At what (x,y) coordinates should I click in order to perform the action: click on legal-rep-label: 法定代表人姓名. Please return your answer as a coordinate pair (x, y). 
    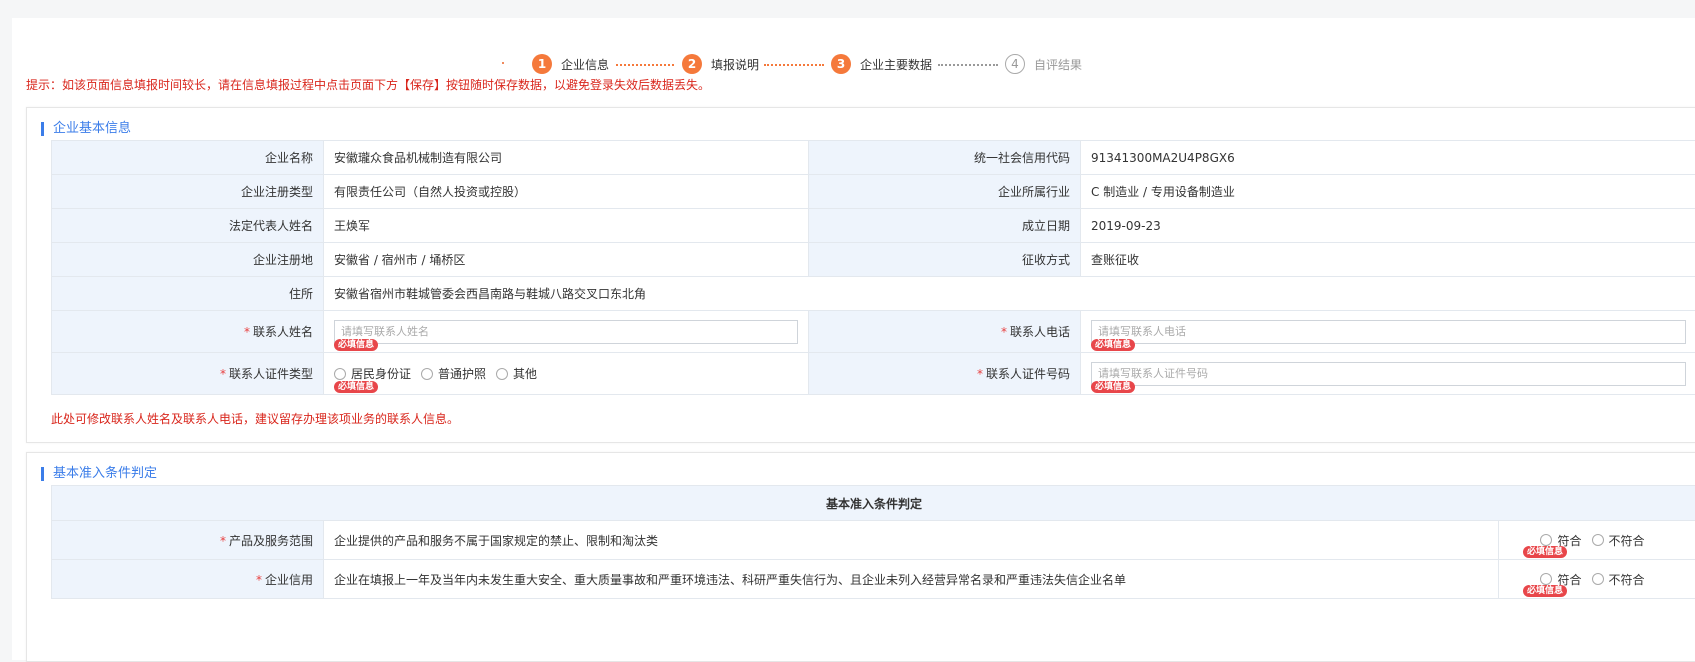
    Looking at the image, I should click on (188, 226).